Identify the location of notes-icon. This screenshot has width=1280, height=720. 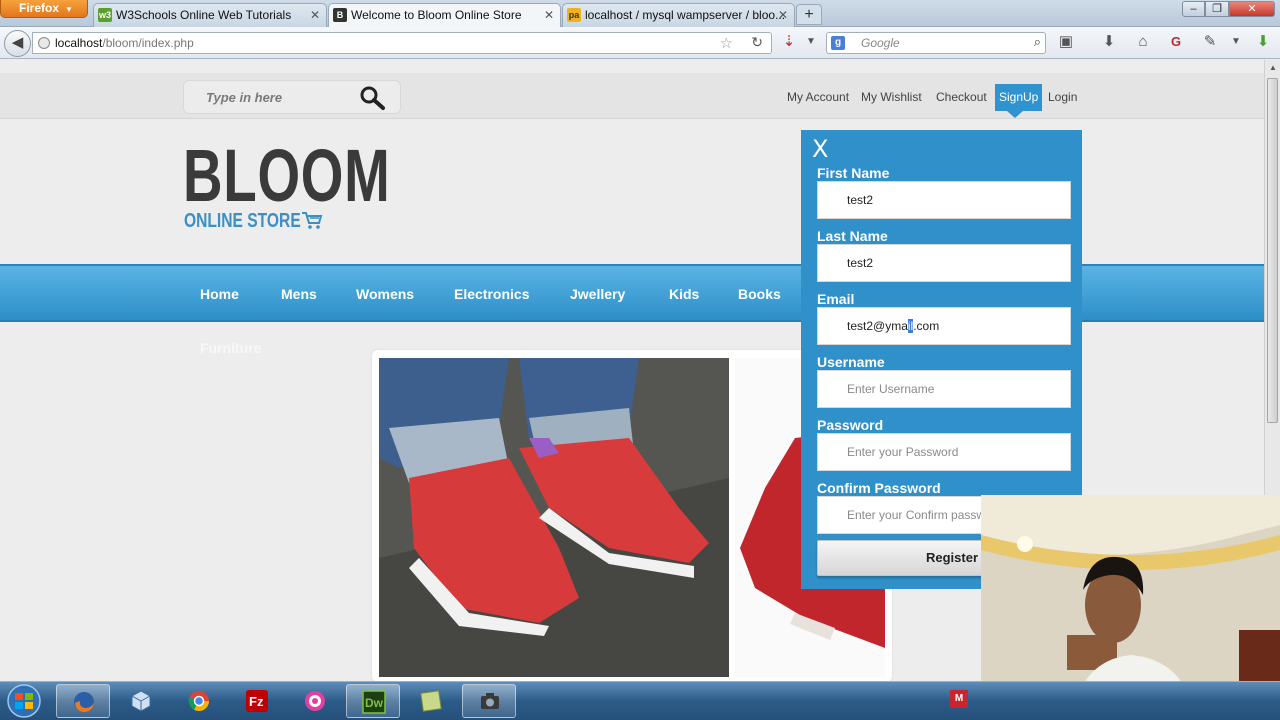
(431, 701).